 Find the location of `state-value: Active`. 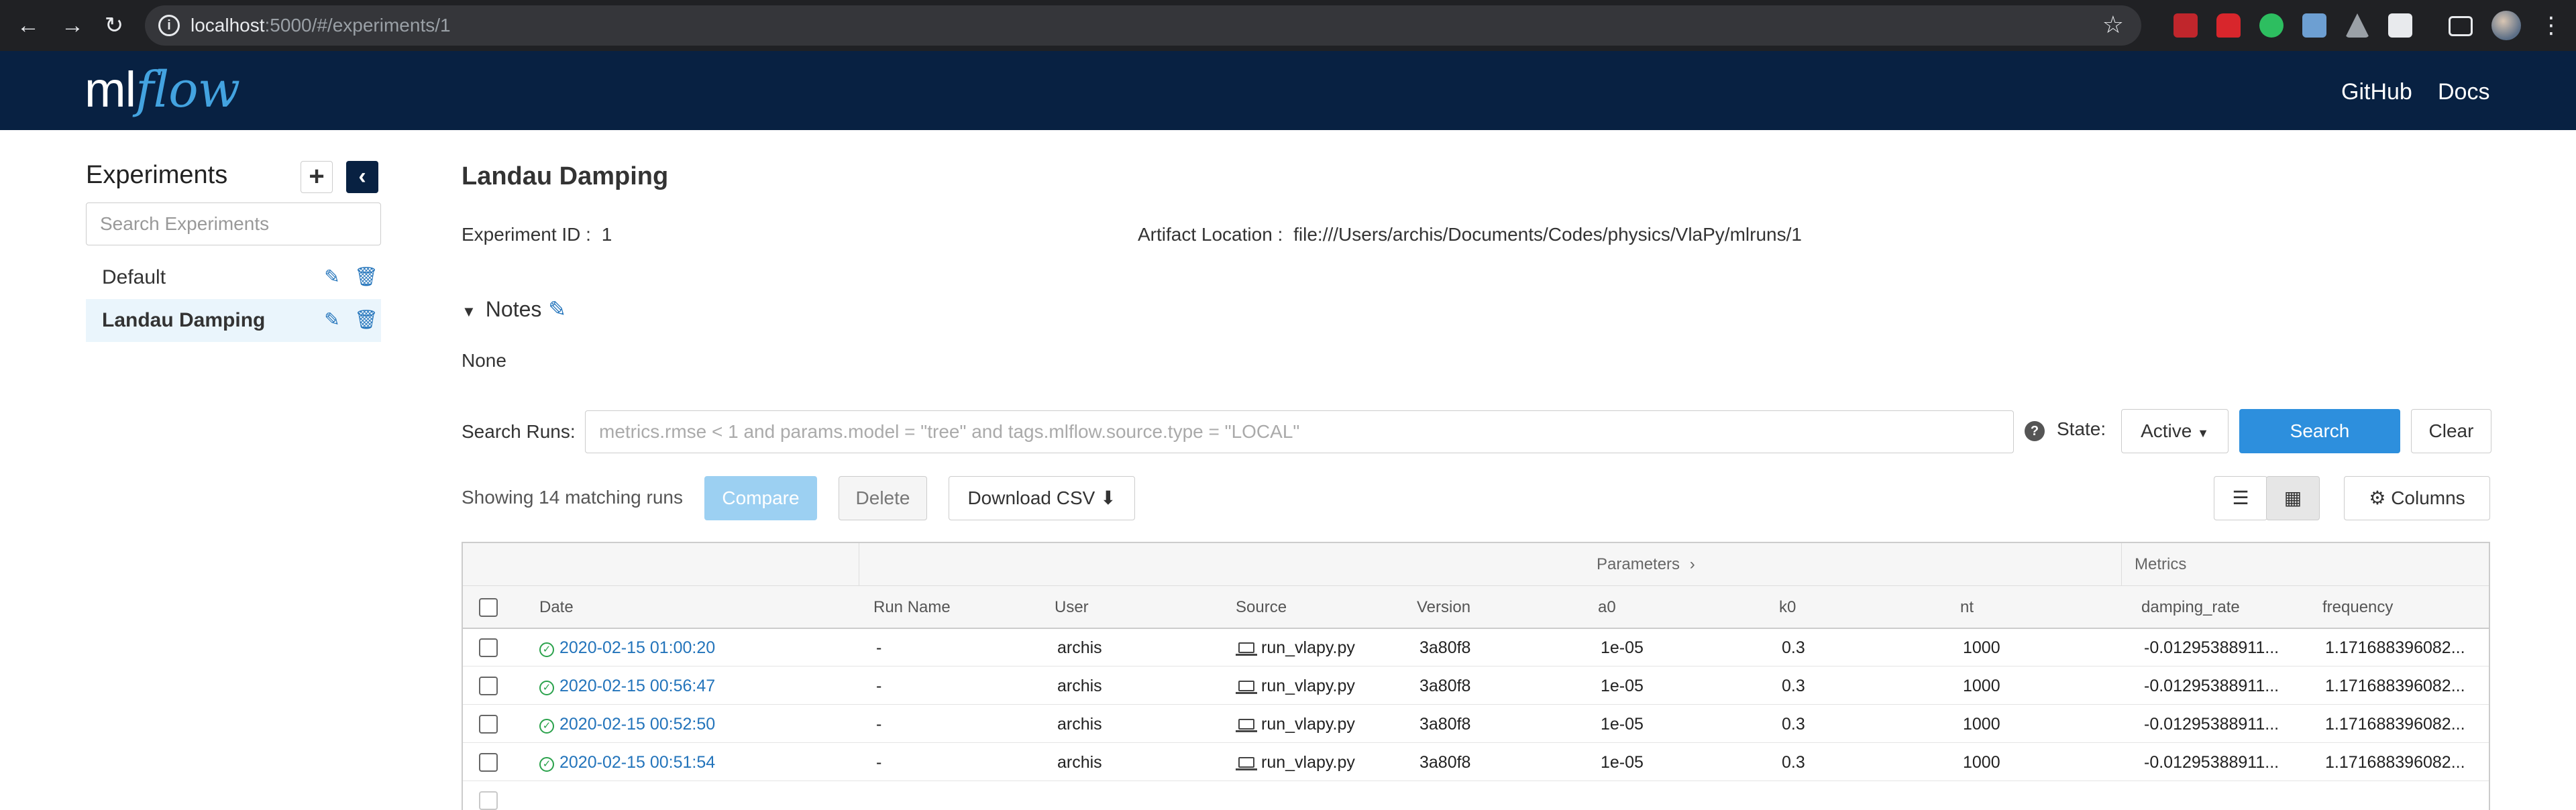

state-value: Active is located at coordinates (2166, 431).